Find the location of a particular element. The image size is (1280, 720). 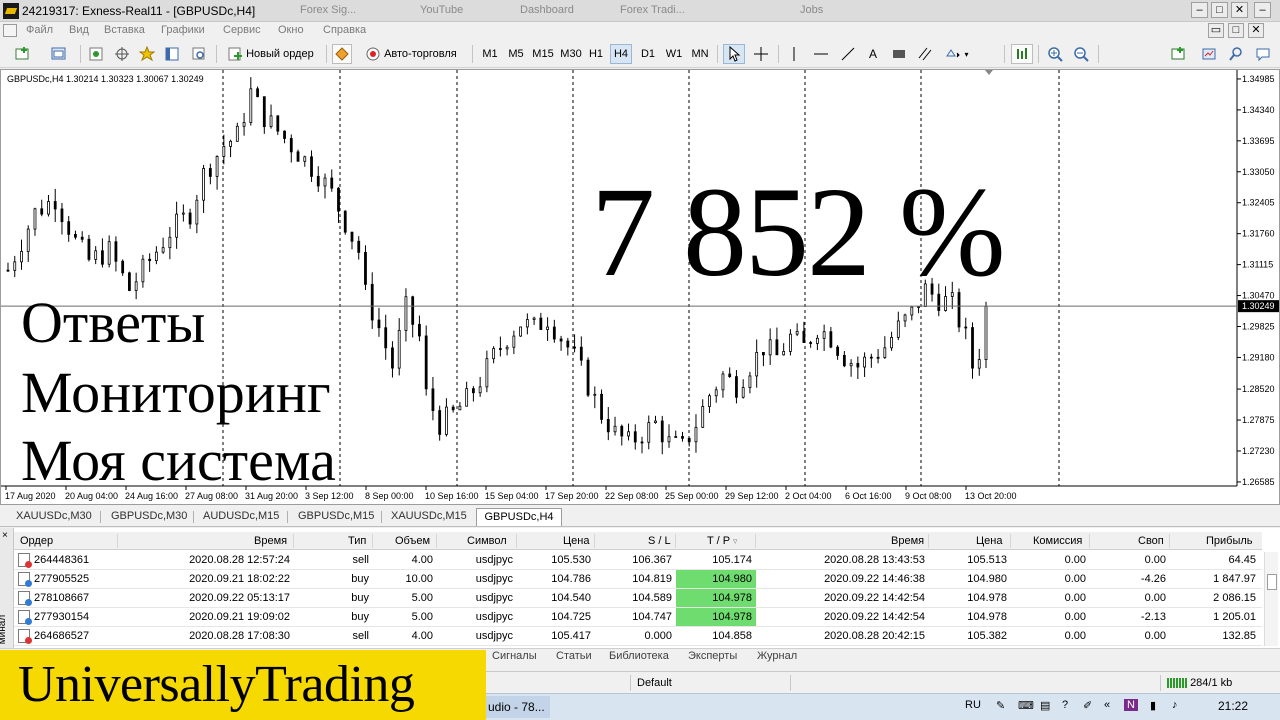

timeframe-m1: M1 is located at coordinates (490, 54).